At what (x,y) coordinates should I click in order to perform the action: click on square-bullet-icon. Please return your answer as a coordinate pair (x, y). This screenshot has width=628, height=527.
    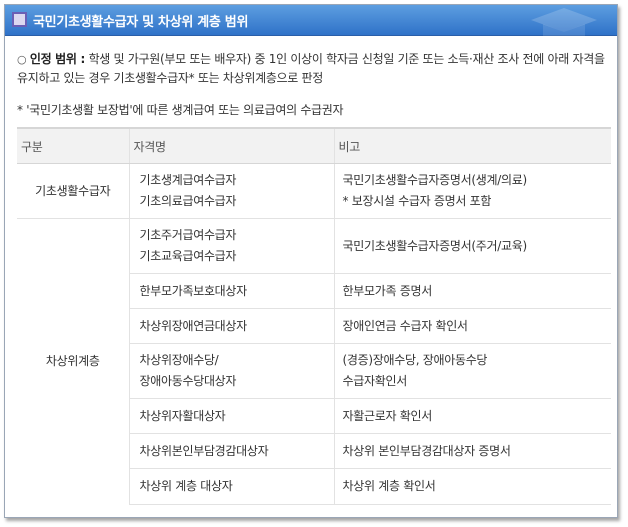
    Looking at the image, I should click on (19, 19).